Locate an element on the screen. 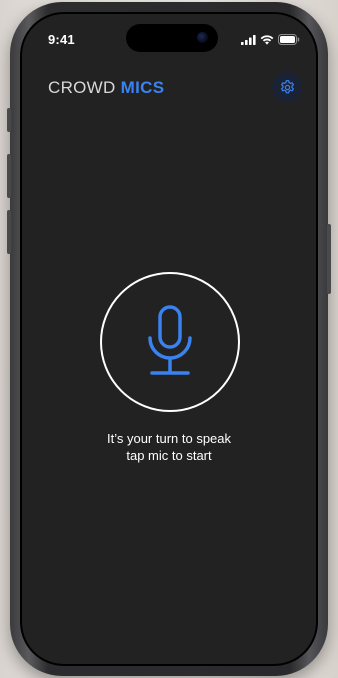 This screenshot has height=678, width=338. settings-button is located at coordinates (287, 87).